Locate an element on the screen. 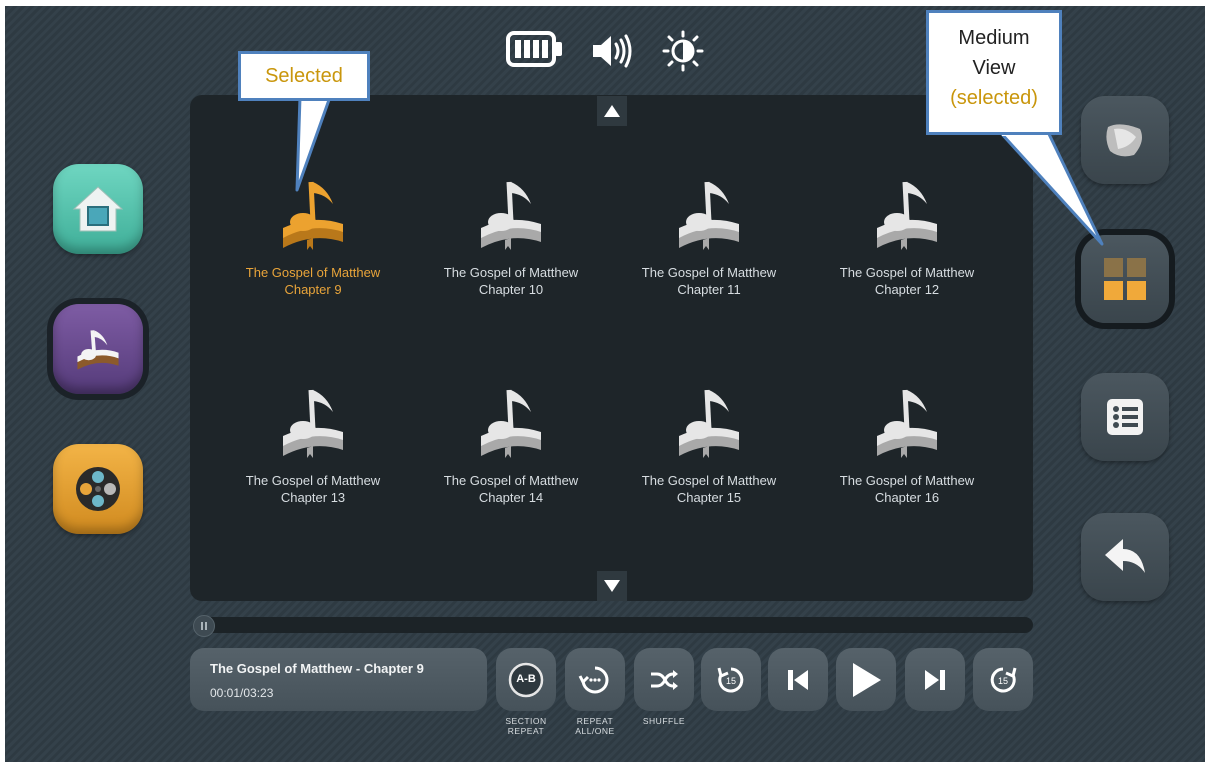  now-playing-time: 00:01/03:23 is located at coordinates (242, 693).